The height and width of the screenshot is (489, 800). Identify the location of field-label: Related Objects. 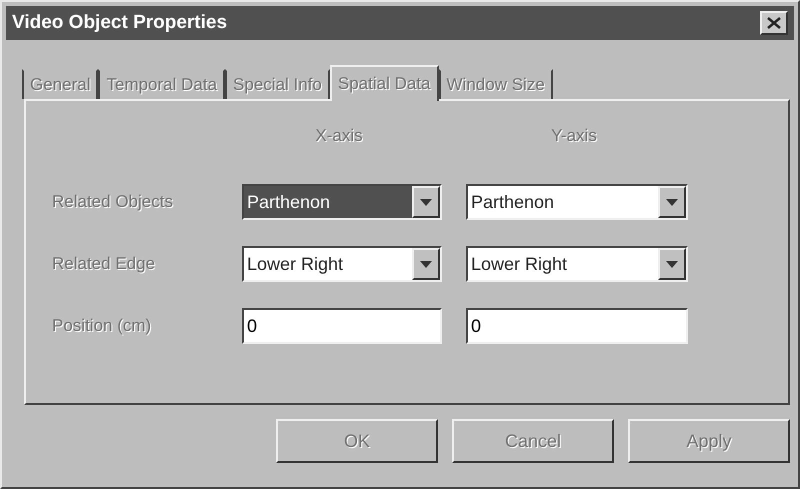
(113, 202).